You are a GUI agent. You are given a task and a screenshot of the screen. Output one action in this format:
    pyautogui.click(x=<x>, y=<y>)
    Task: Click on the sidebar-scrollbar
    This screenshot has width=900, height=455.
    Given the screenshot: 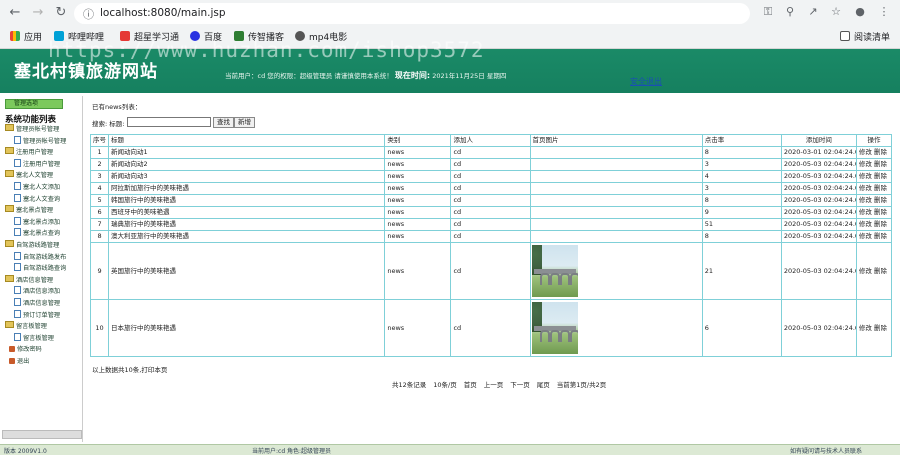 What is the action you would take?
    pyautogui.click(x=42, y=434)
    